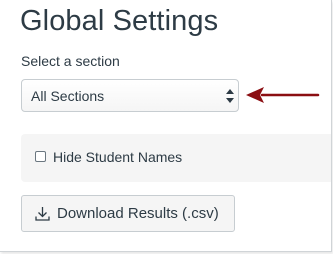 Image resolution: width=333 pixels, height=254 pixels. What do you see at coordinates (119, 21) in the screenshot?
I see `page-title: Global Settings` at bounding box center [119, 21].